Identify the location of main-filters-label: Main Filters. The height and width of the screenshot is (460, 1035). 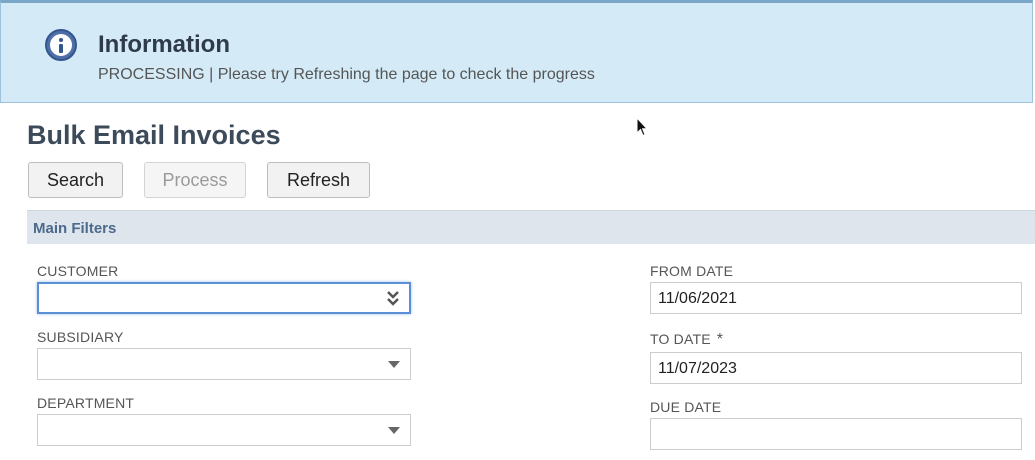
(75, 228).